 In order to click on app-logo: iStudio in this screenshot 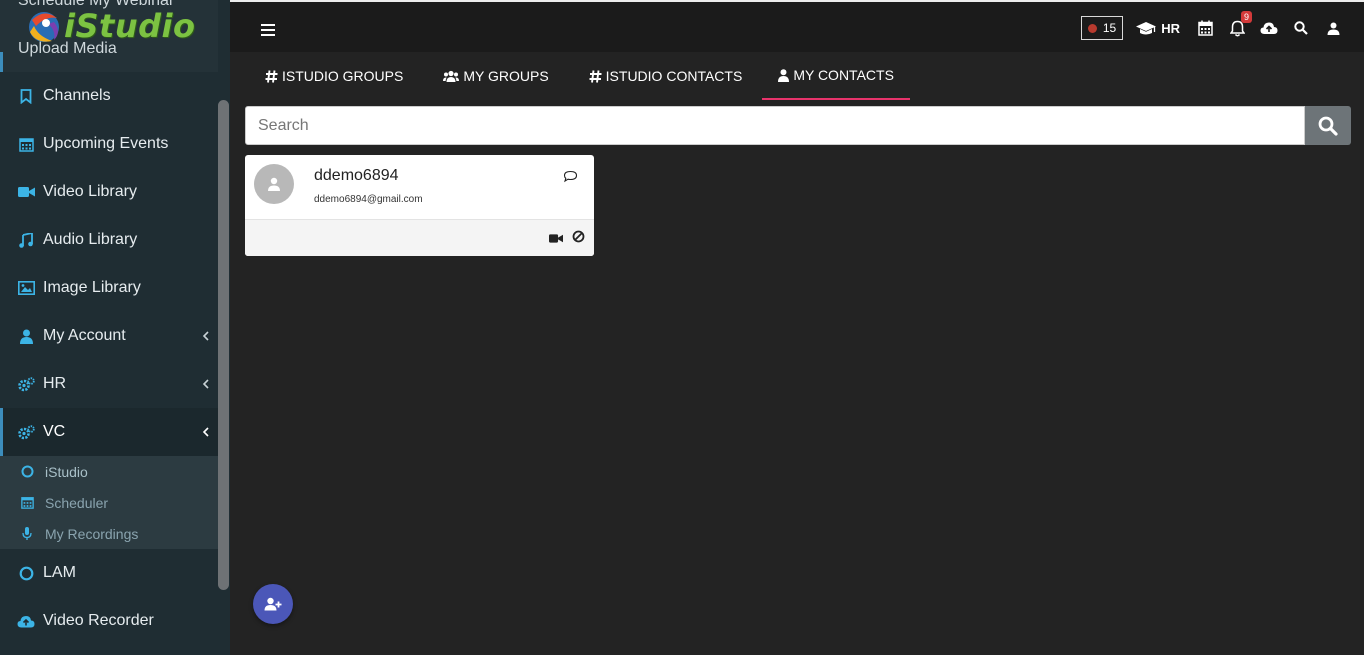, I will do `click(115, 26)`.